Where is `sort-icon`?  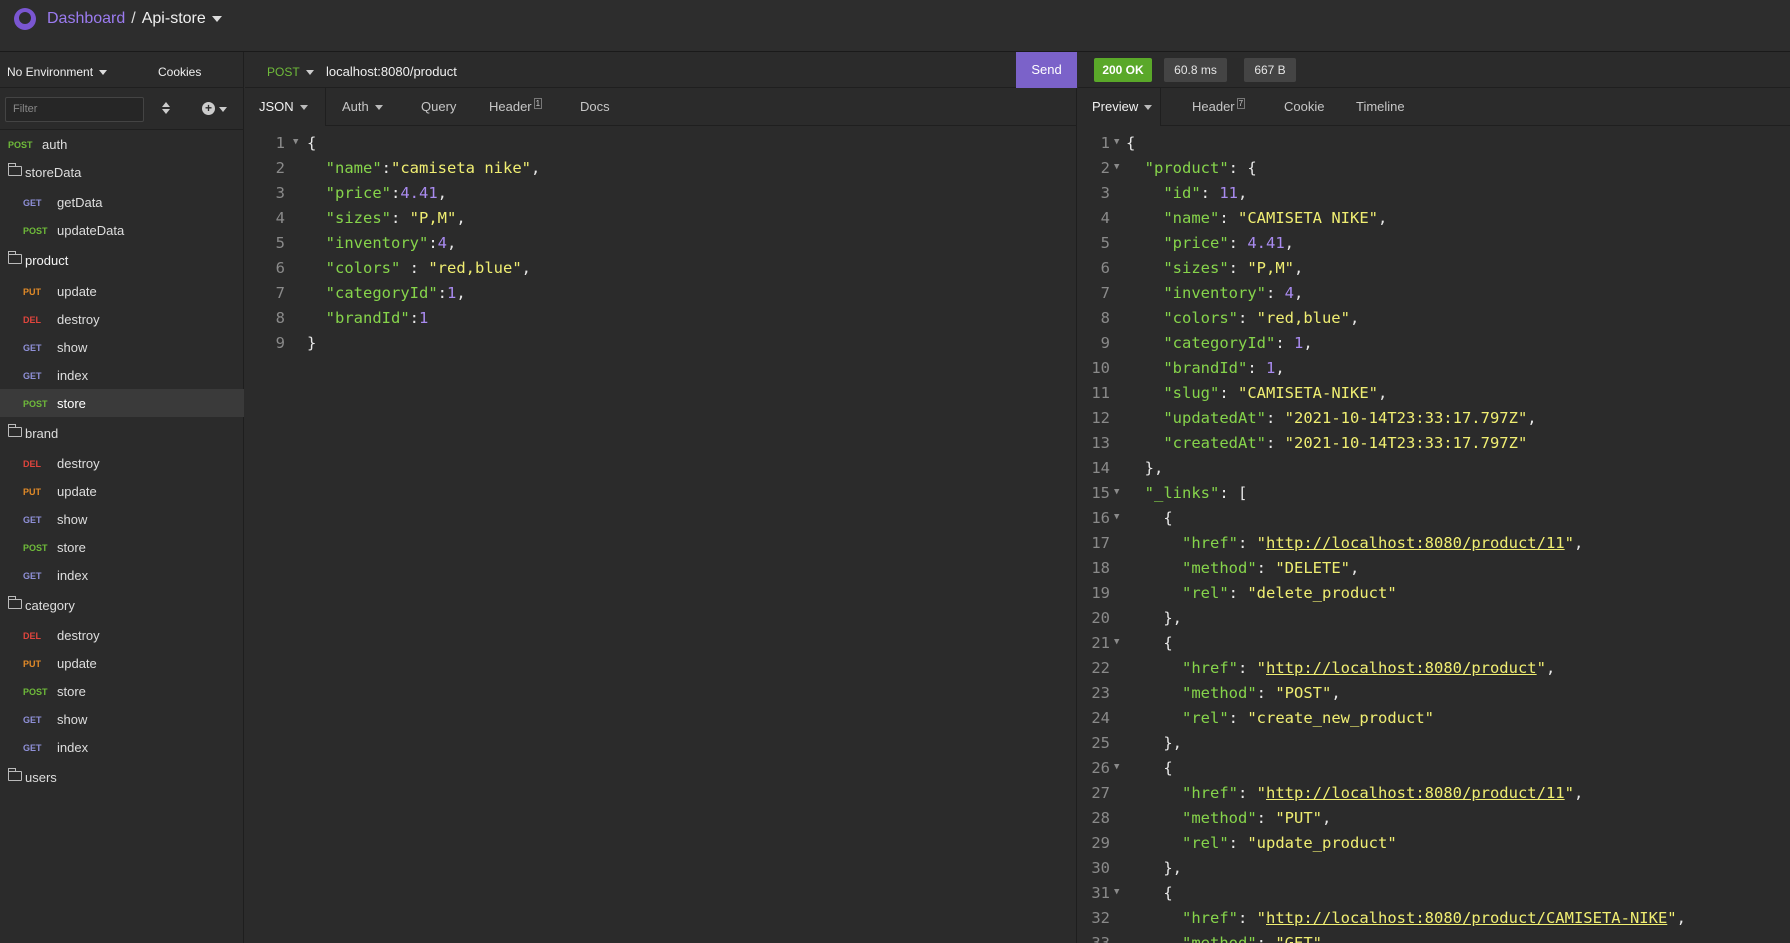 sort-icon is located at coordinates (166, 109).